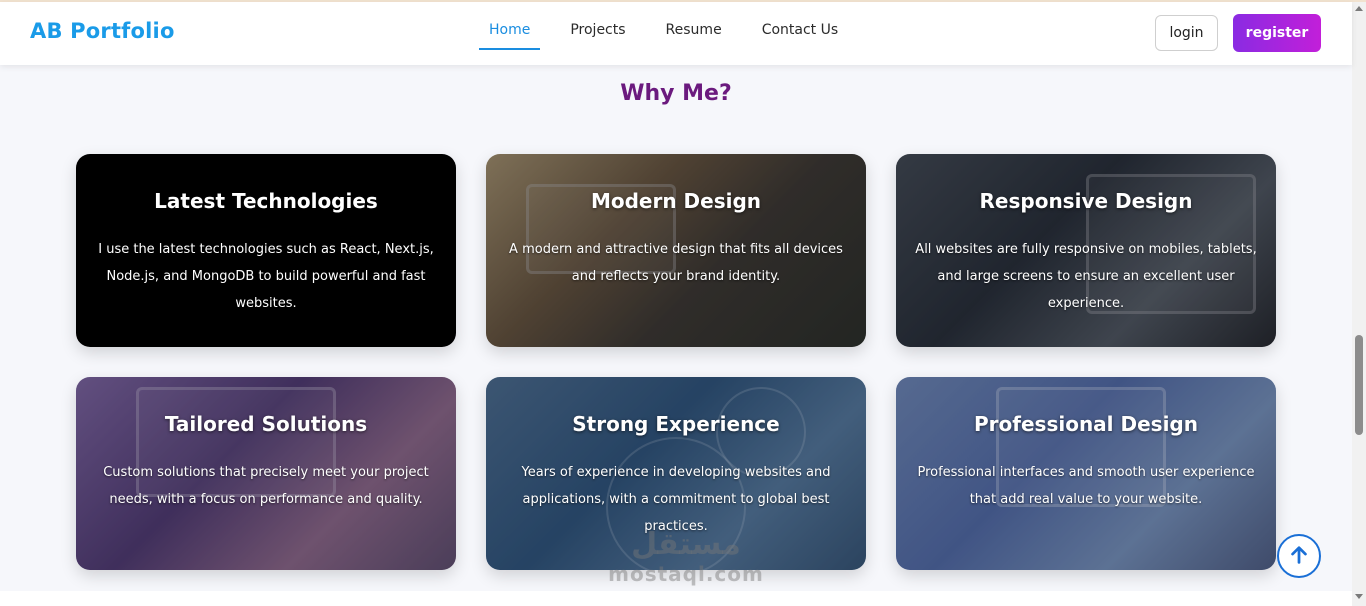 The height and width of the screenshot is (606, 1366). Describe the element at coordinates (1086, 201) in the screenshot. I see `card-title: Responsive Design` at that location.